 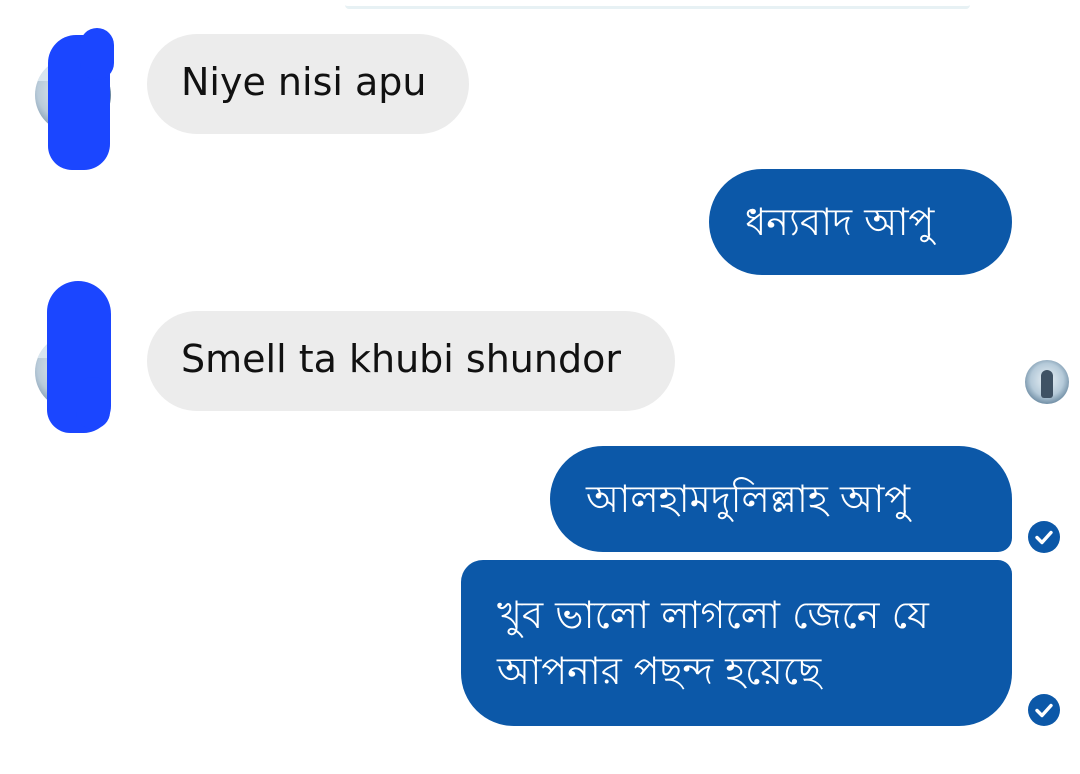 What do you see at coordinates (304, 82) in the screenshot?
I see `message-text: Niye nisi apu` at bounding box center [304, 82].